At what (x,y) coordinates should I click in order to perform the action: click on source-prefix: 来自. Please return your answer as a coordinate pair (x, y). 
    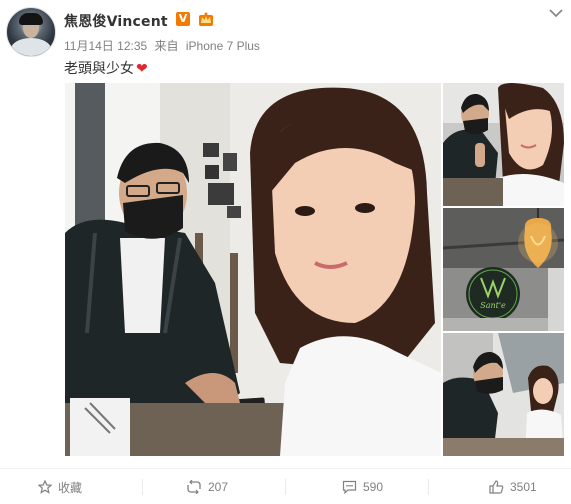
    Looking at the image, I should click on (166, 46).